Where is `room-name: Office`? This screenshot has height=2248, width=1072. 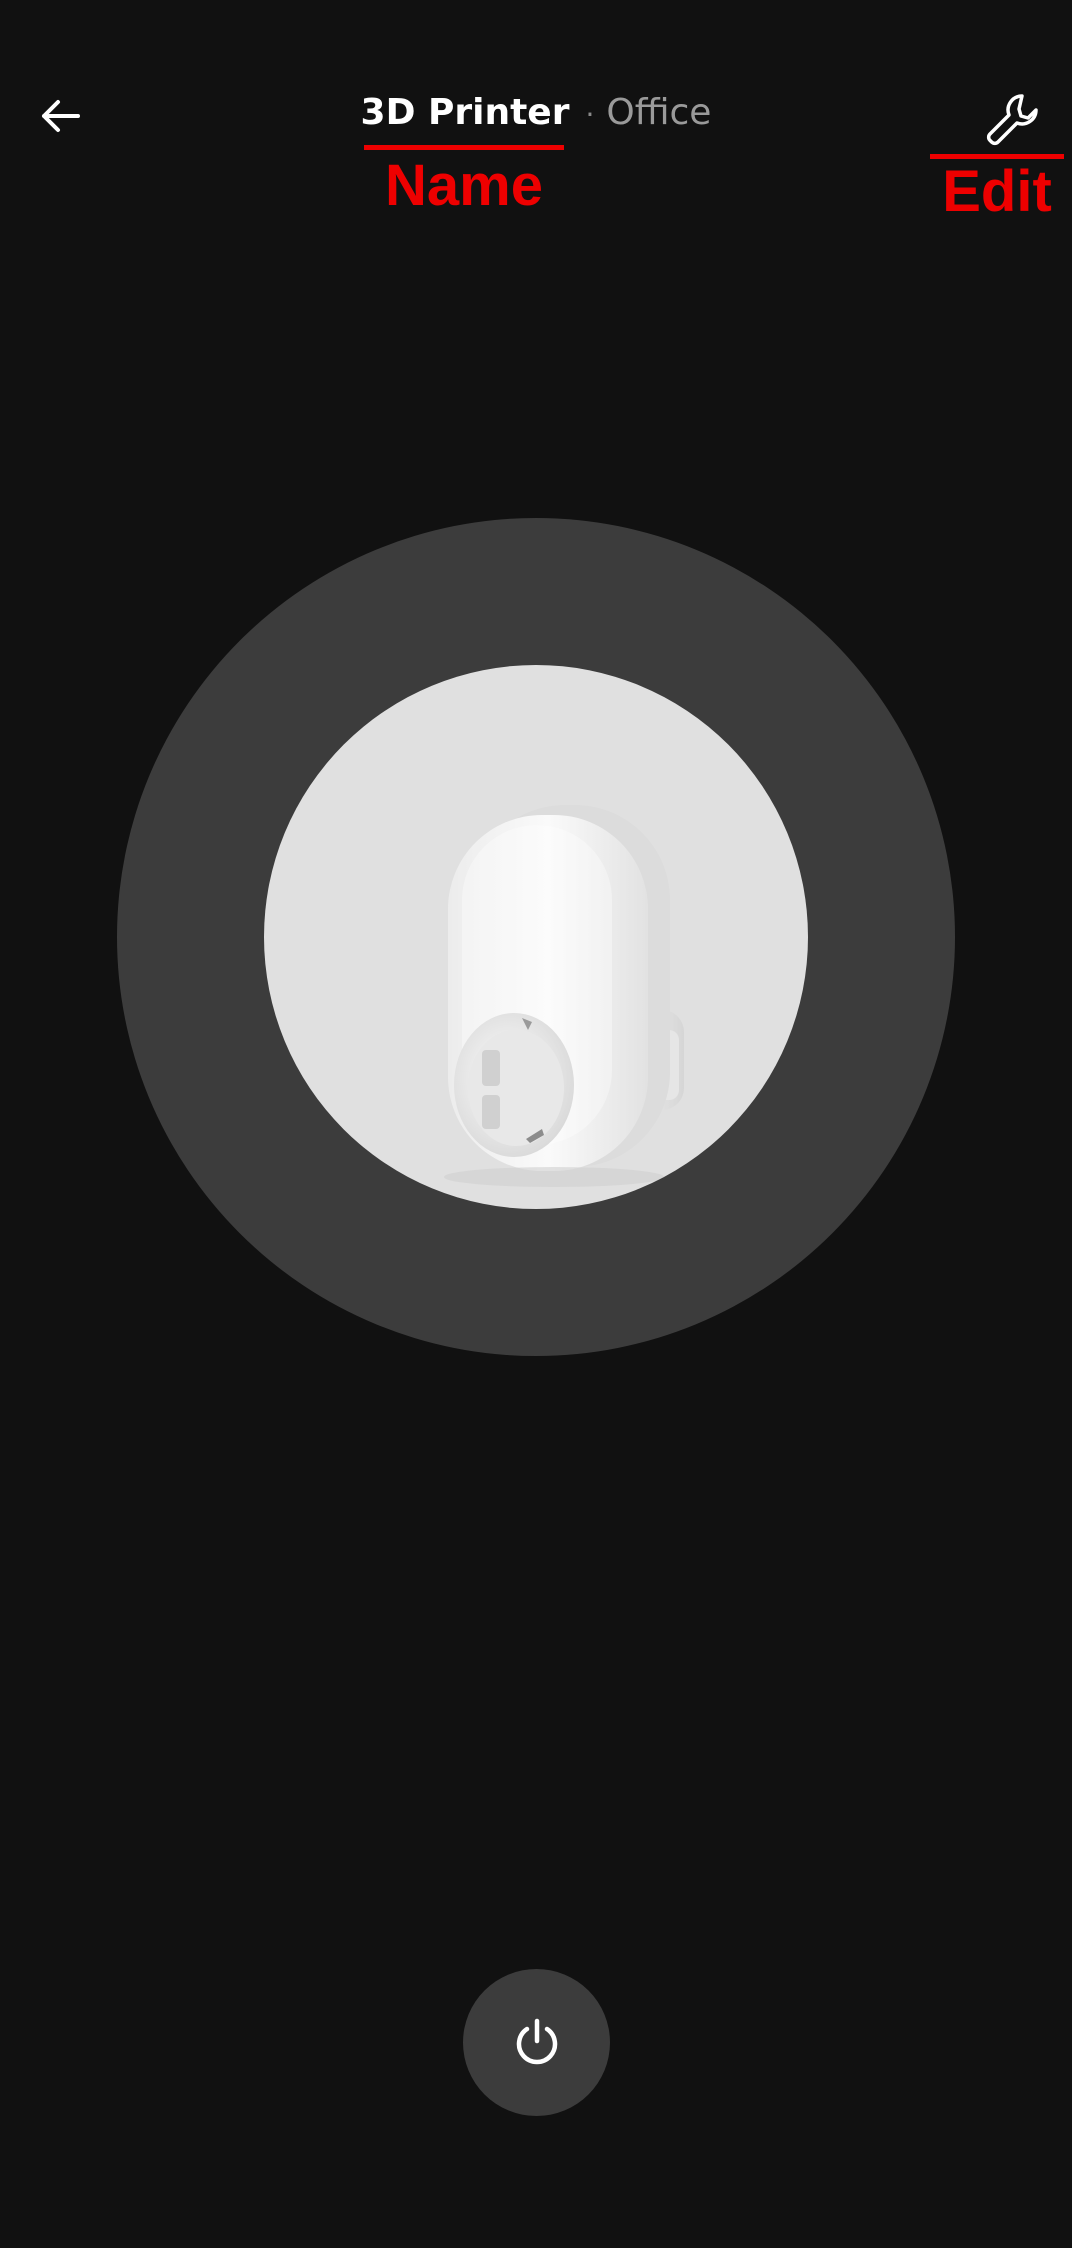 room-name: Office is located at coordinates (659, 112).